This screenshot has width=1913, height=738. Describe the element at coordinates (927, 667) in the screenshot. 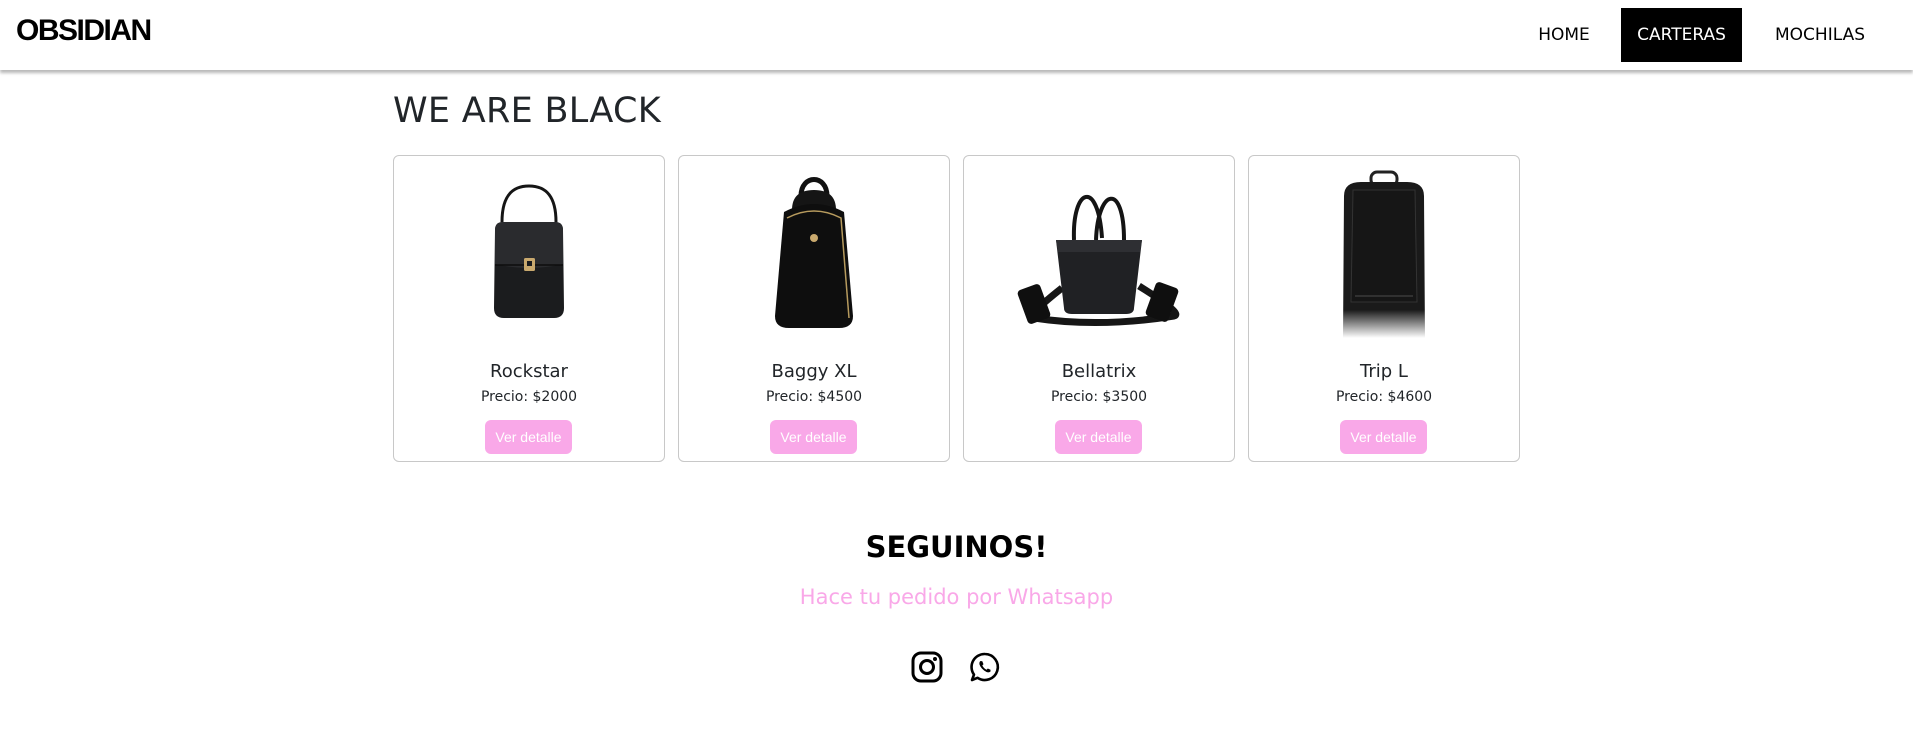

I see `instagram-icon` at that location.